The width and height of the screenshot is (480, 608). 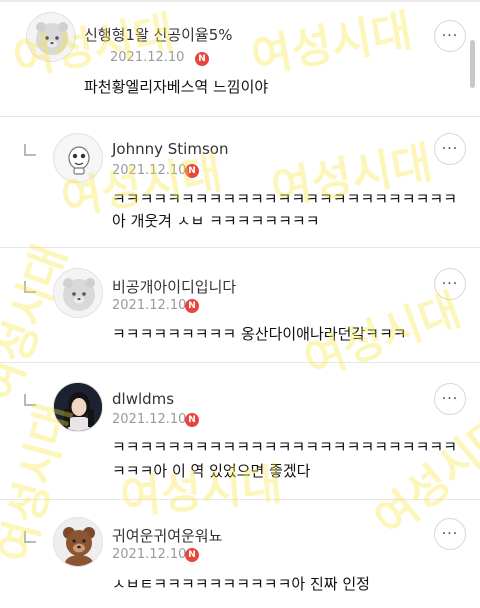 What do you see at coordinates (216, 221) in the screenshot?
I see `comment-text: 아 개웃겨 ㅅㅂ ㅋㅋㅋㅋㅋㅋㅋㅋ` at bounding box center [216, 221].